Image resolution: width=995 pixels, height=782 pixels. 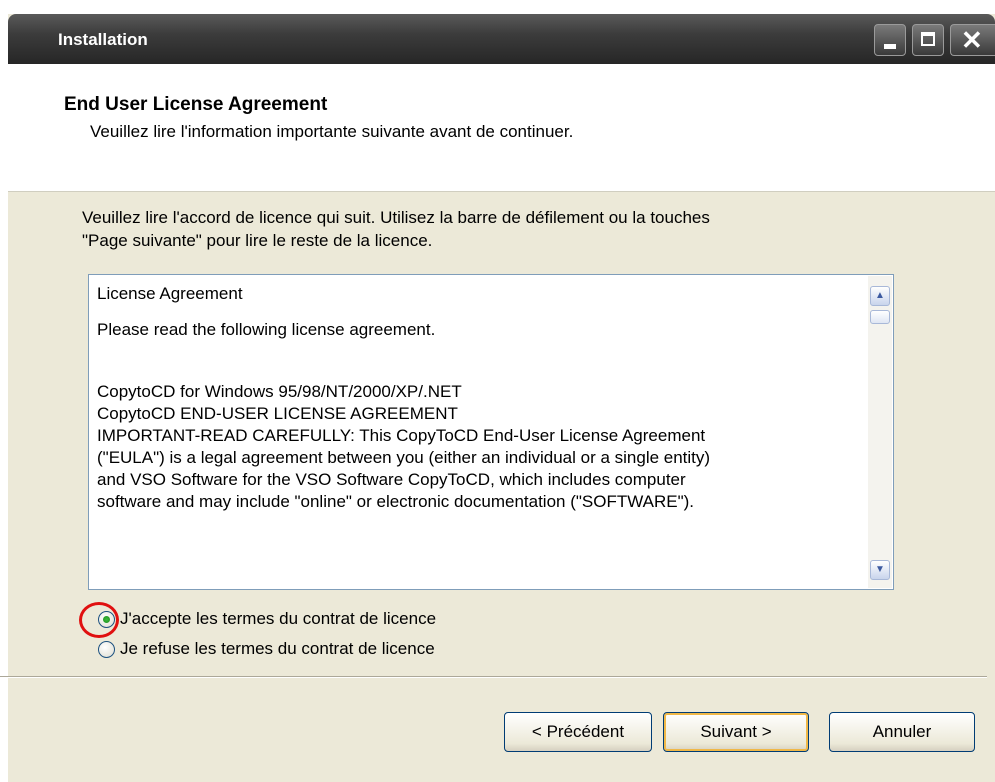 What do you see at coordinates (103, 39) in the screenshot?
I see `window-title: Installation` at bounding box center [103, 39].